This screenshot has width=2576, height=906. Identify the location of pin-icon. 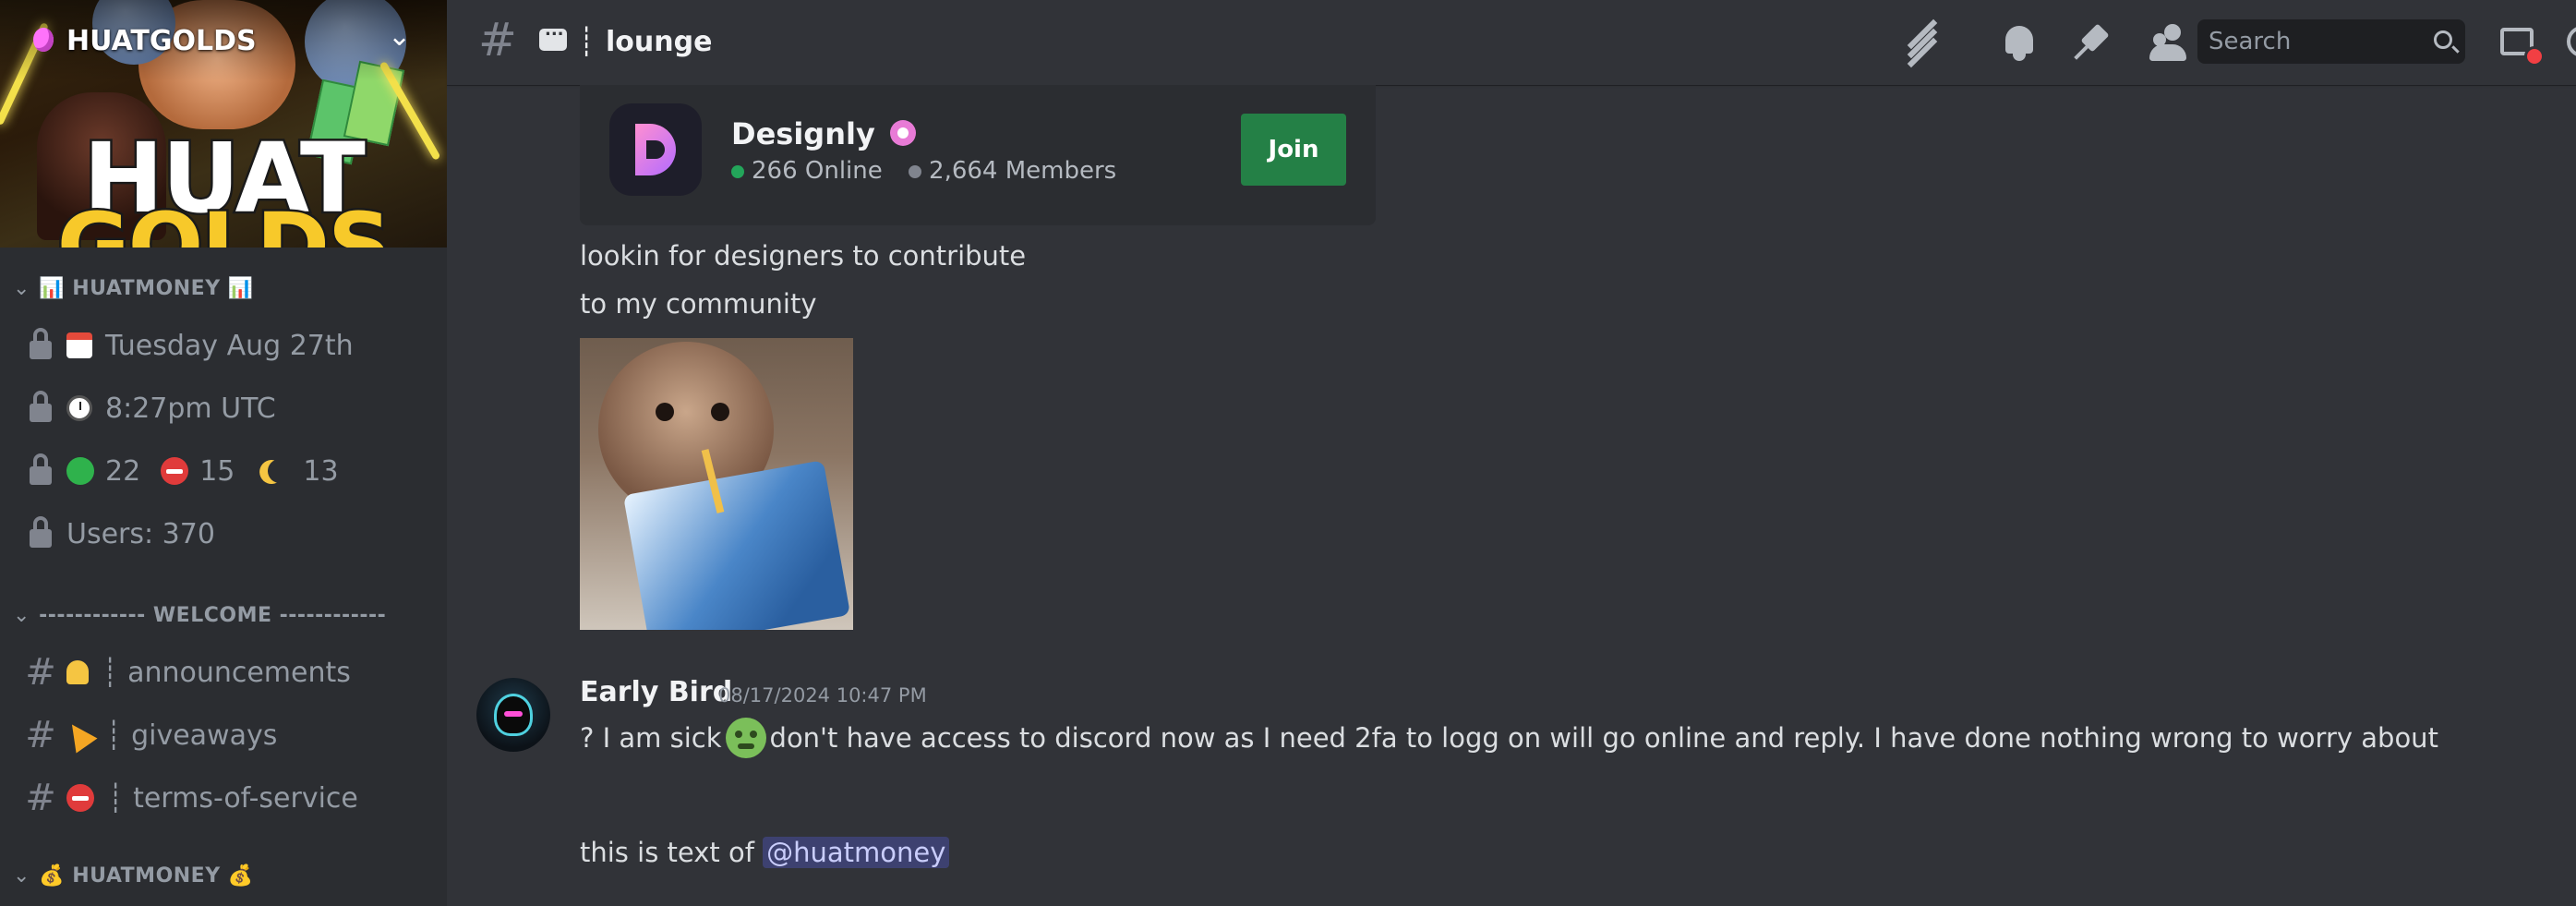
(2095, 43).